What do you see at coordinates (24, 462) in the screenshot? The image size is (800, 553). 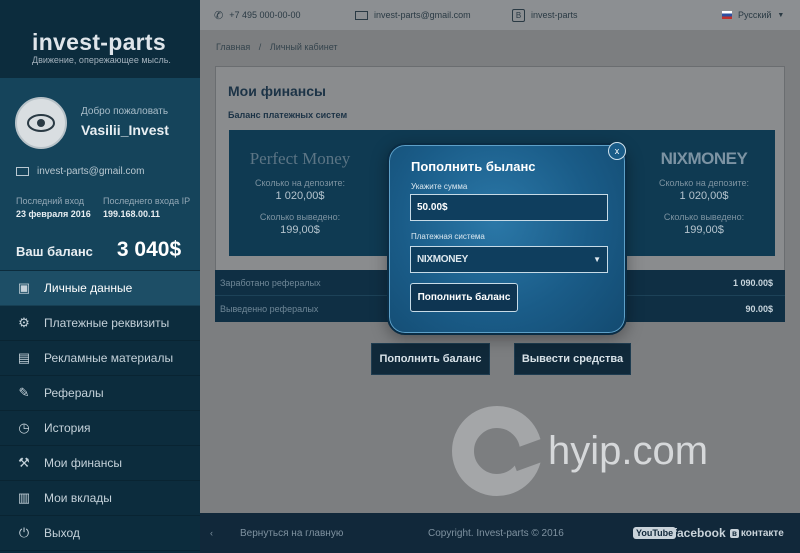 I see `wrench-icon: ⚒` at bounding box center [24, 462].